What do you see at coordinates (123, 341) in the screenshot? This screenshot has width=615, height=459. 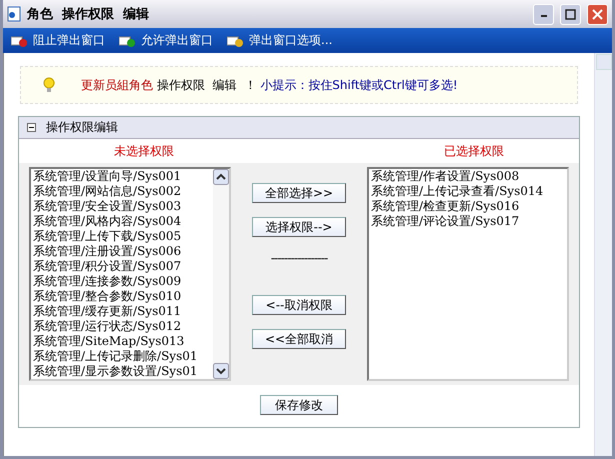 I see `list-item: 系统管理/SiteMap/Sys013` at bounding box center [123, 341].